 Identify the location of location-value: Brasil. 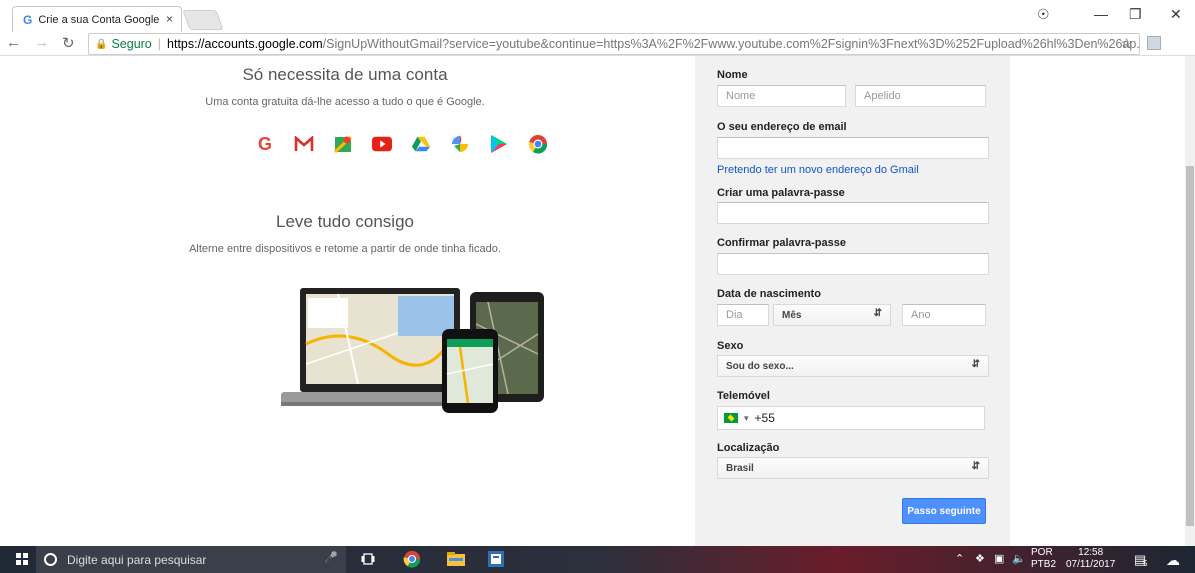
(740, 468).